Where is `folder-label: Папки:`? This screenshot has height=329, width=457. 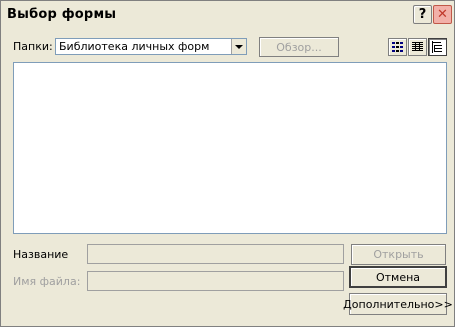 folder-label: Папки: is located at coordinates (33, 46).